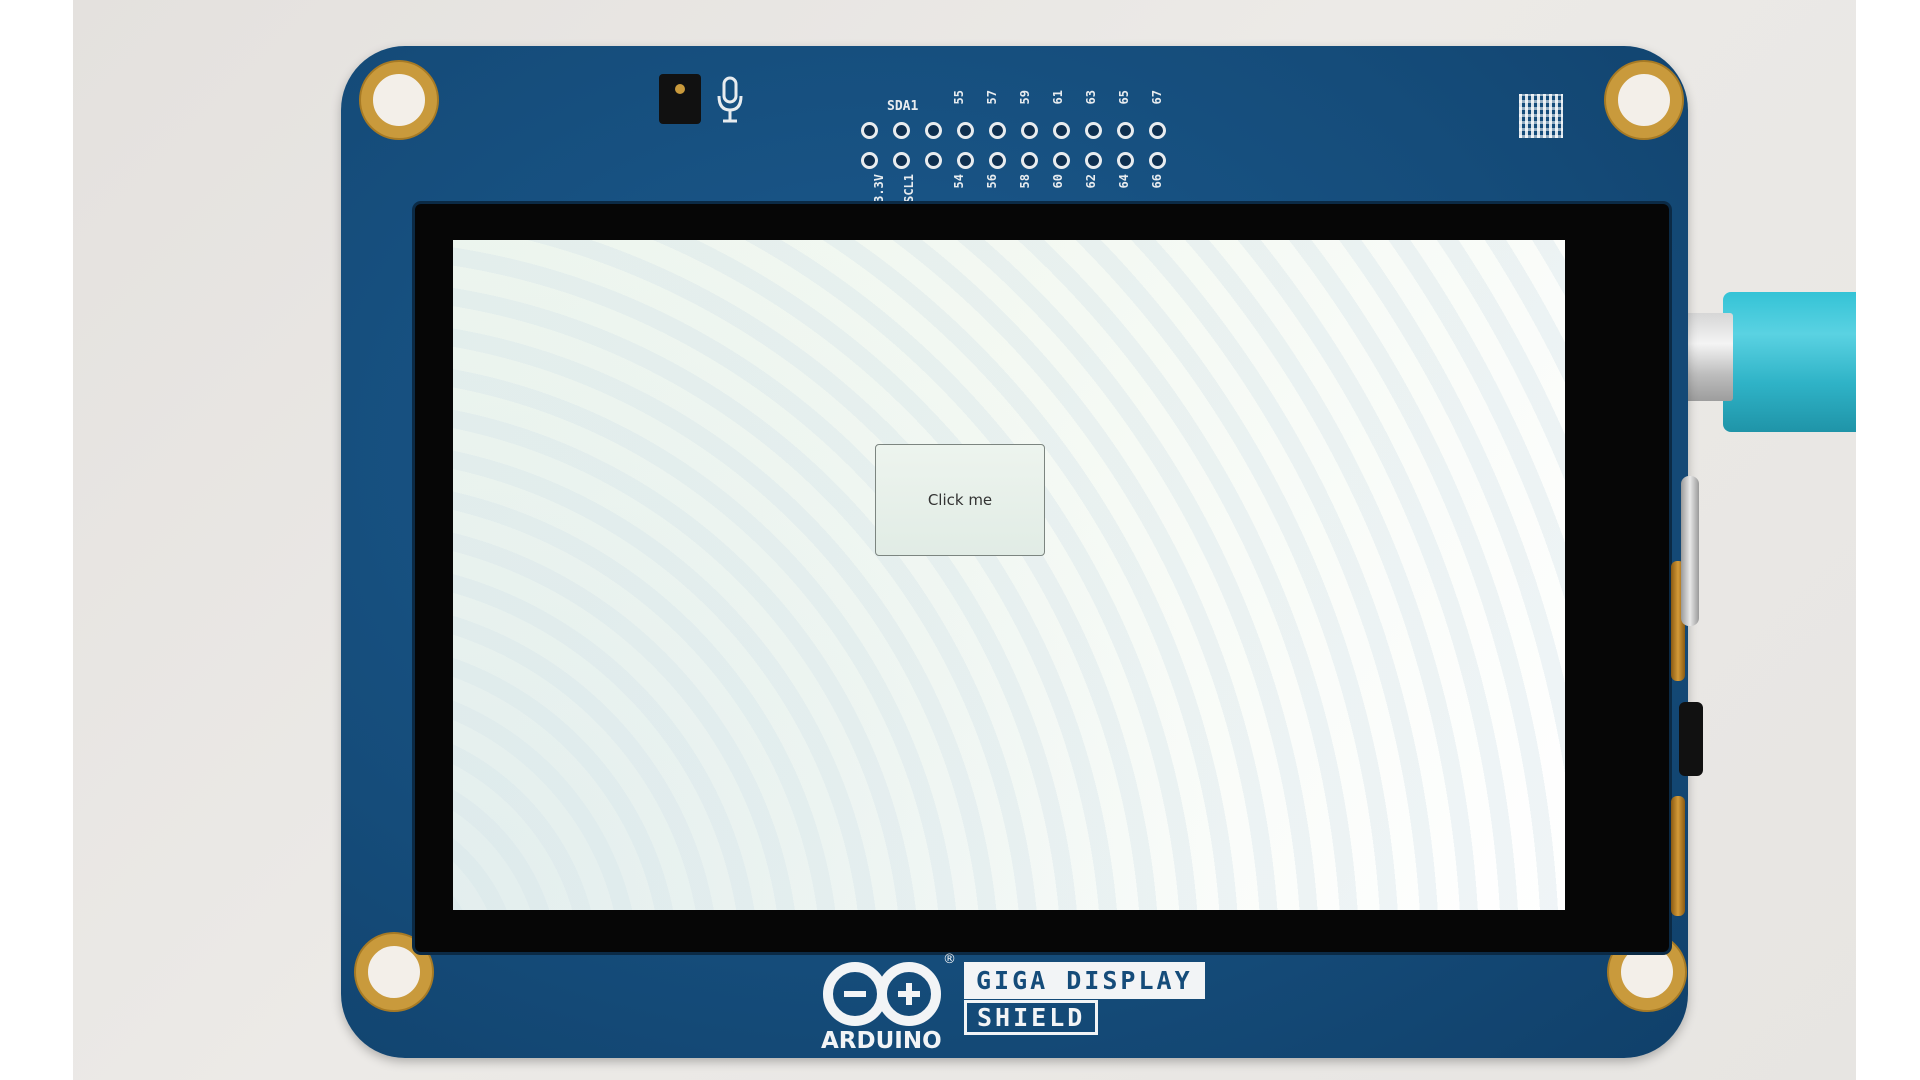 This screenshot has width=1920, height=1080. What do you see at coordinates (1157, 97) in the screenshot?
I see `silk-pin-top: 67` at bounding box center [1157, 97].